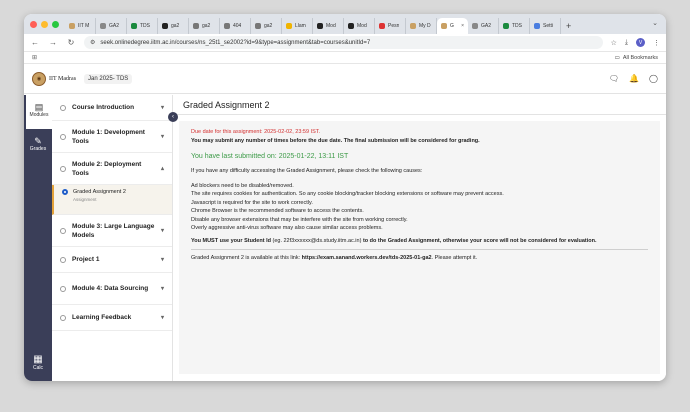  I want to click on sidebar-module: Module 2: Deployment Tools ▴, so click(112, 169).